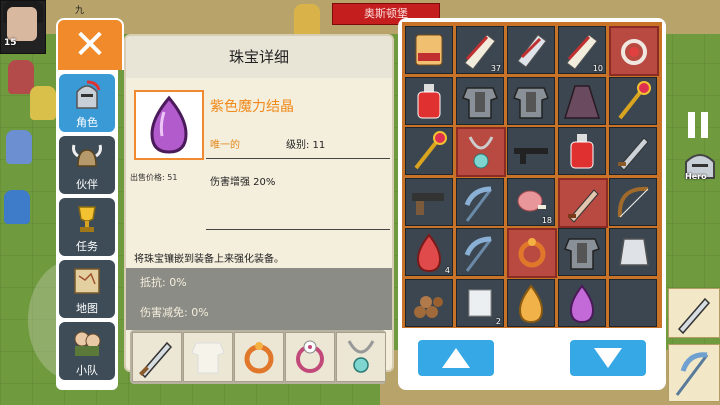 The width and height of the screenshot is (720, 405). I want to click on hero-label: Hero, so click(696, 176).